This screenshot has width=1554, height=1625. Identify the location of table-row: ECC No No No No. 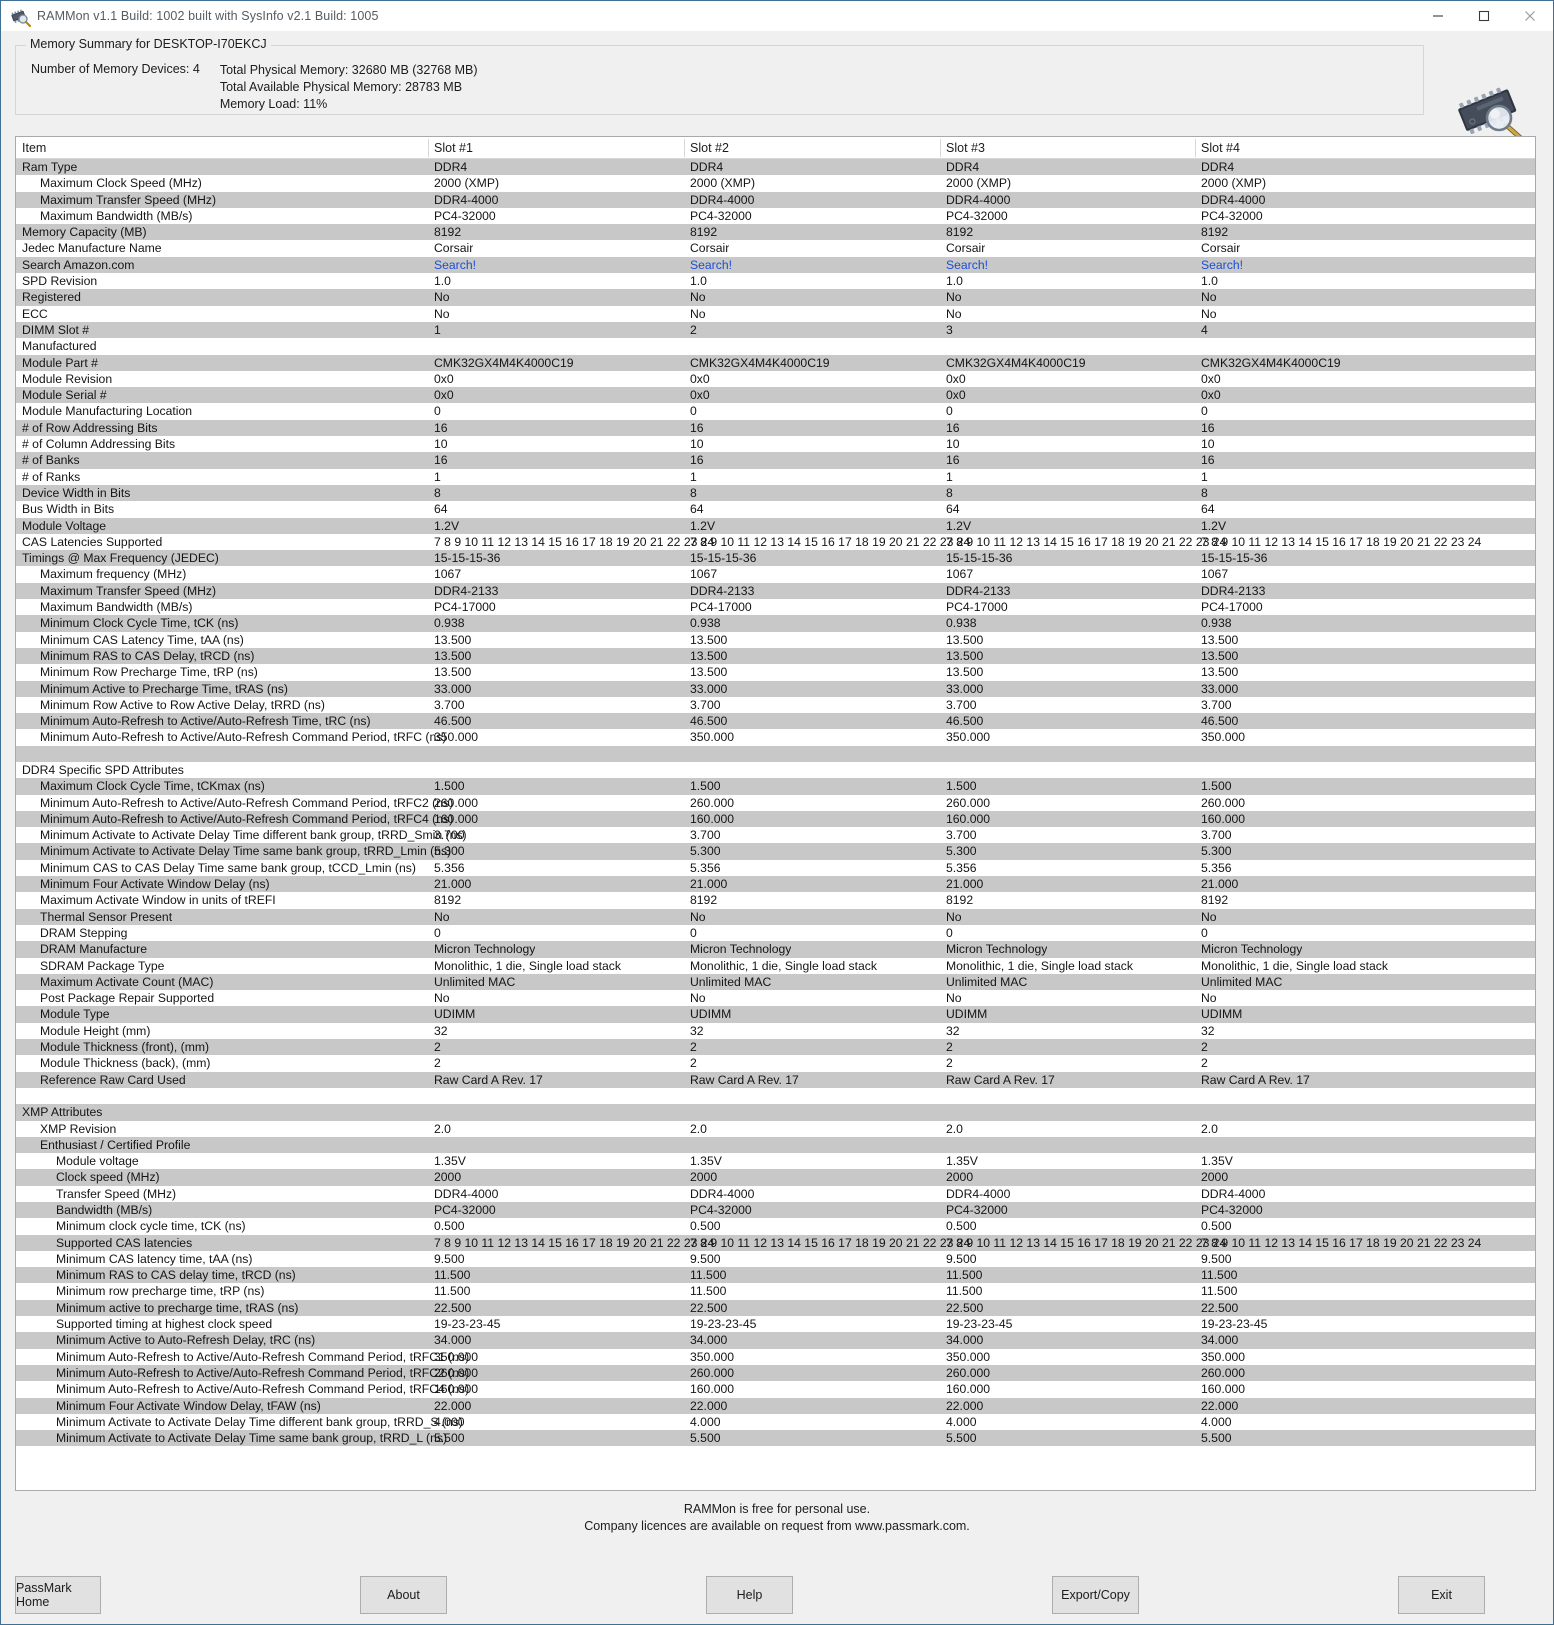
(775, 313).